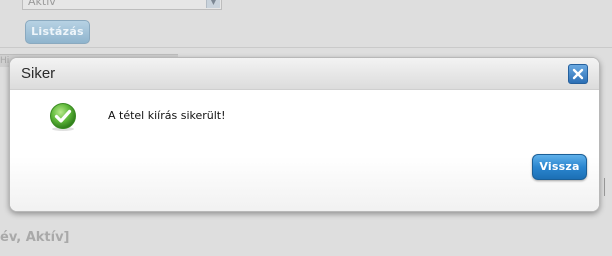  What do you see at coordinates (35, 237) in the screenshot?
I see `section-heading: év, Aktív]` at bounding box center [35, 237].